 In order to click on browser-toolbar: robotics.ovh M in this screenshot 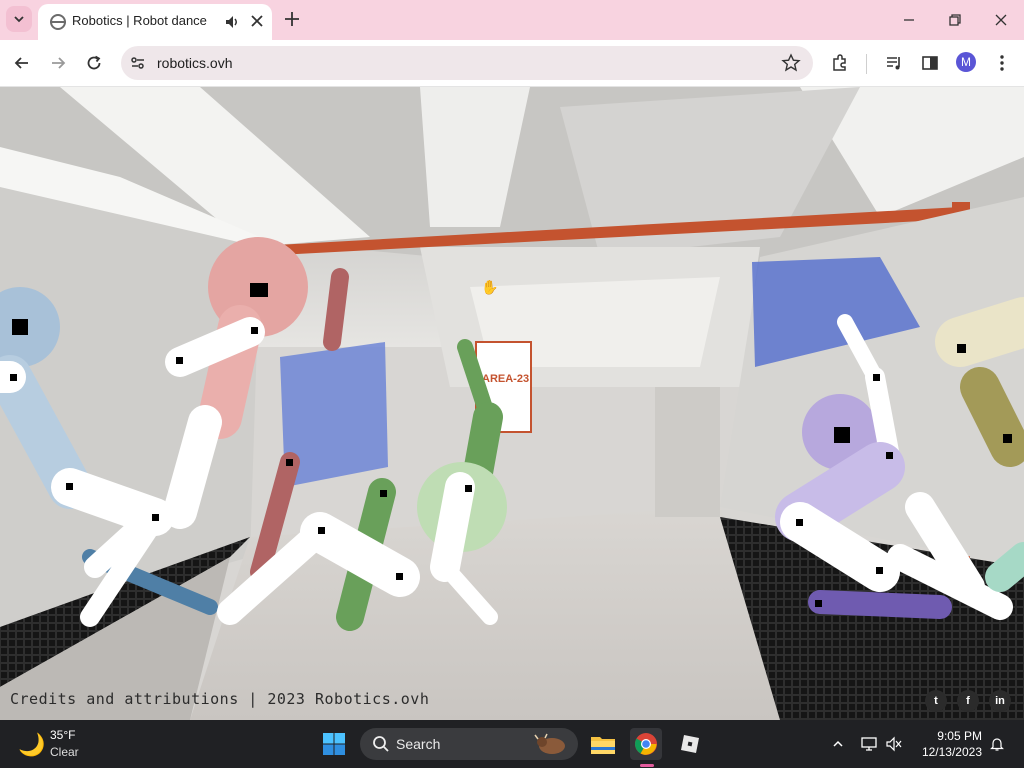, I will do `click(512, 63)`.